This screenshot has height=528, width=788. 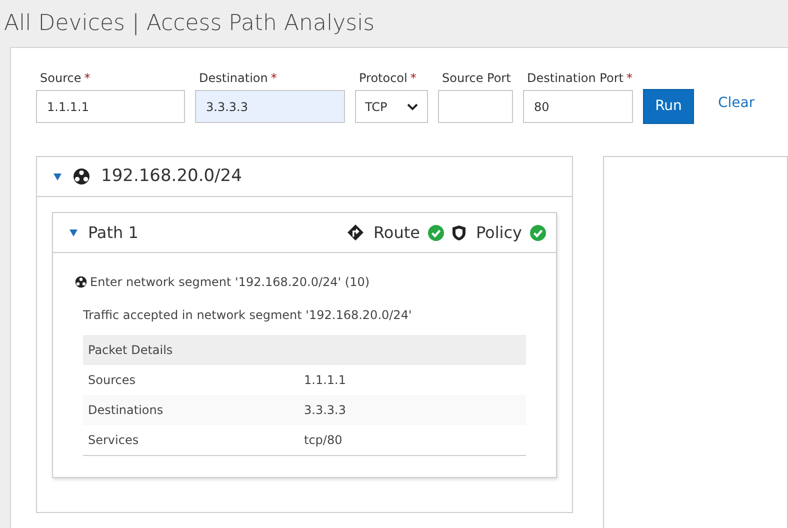 I want to click on input-field: 80, so click(x=578, y=106).